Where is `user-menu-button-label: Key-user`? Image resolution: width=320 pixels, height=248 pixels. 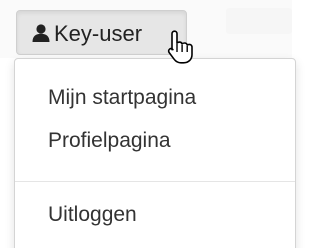
user-menu-button-label: Key-user is located at coordinates (98, 33).